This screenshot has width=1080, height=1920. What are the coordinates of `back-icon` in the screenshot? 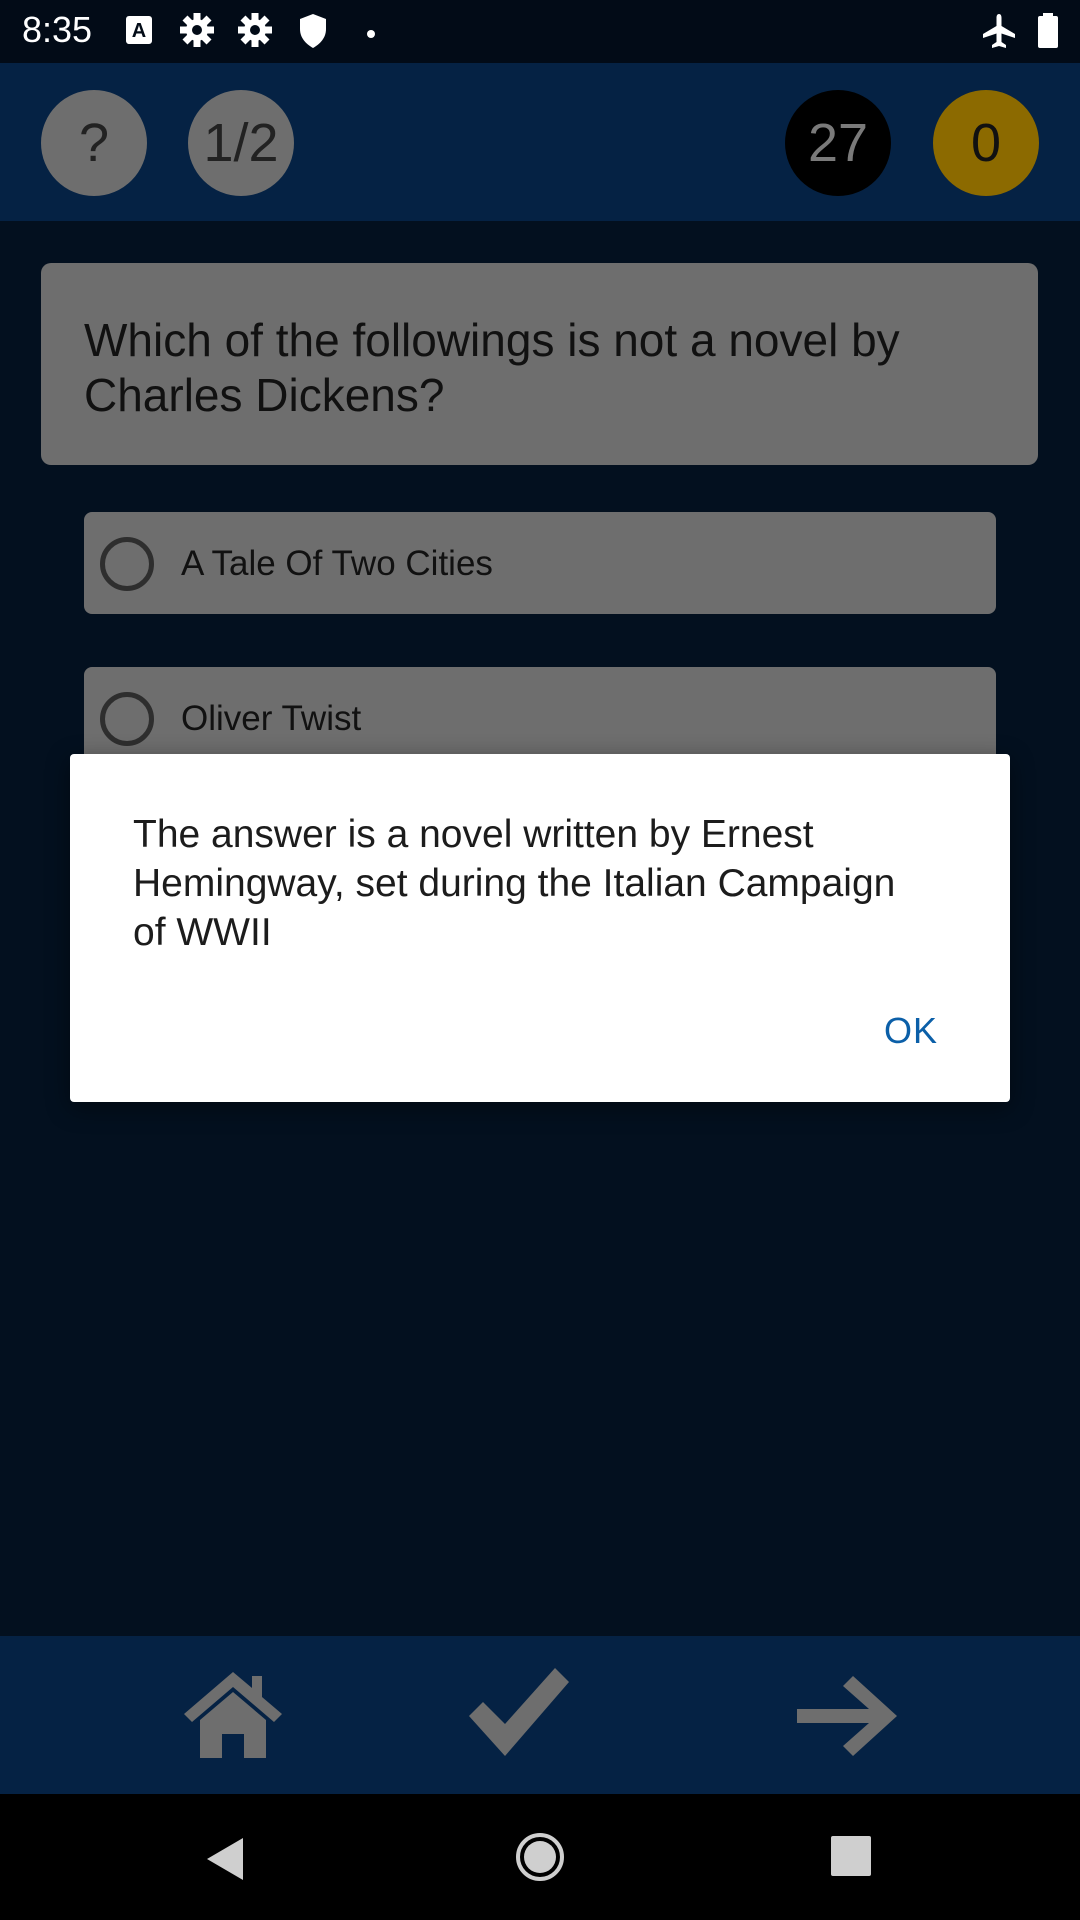 It's located at (225, 1861).